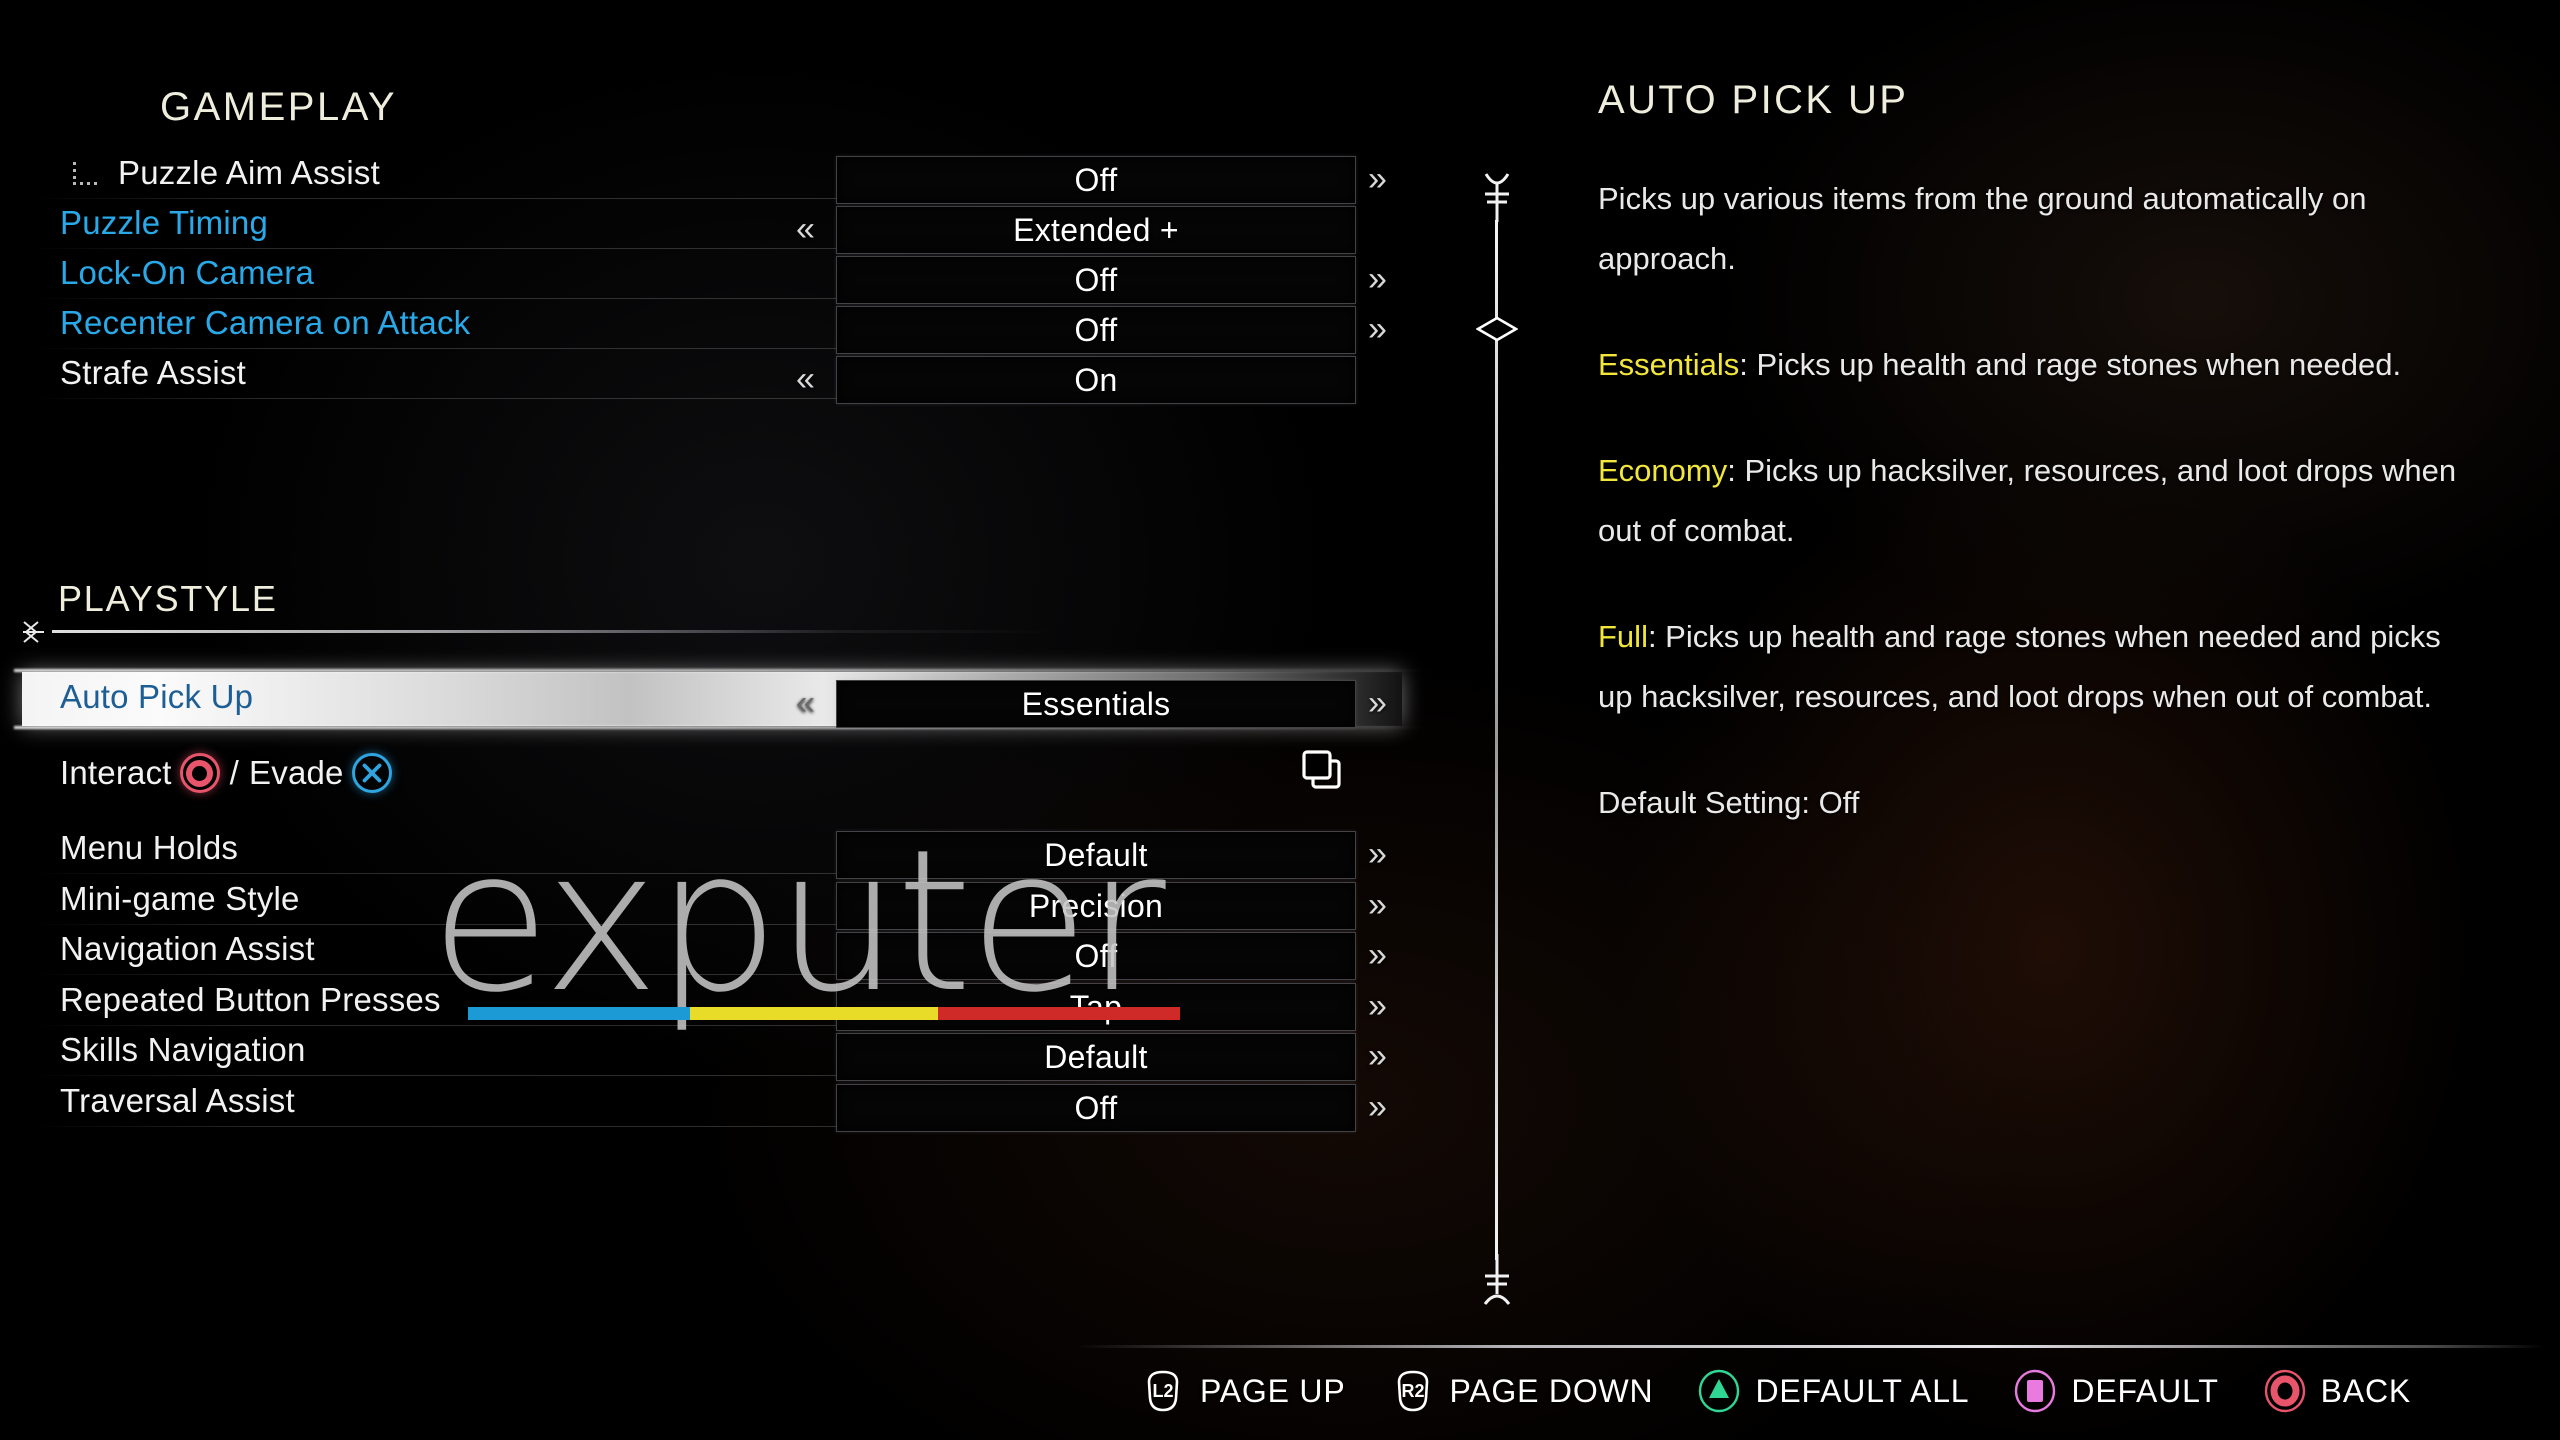  Describe the element at coordinates (2366, 1390) in the screenshot. I see `footer-hint-label: BACK` at that location.